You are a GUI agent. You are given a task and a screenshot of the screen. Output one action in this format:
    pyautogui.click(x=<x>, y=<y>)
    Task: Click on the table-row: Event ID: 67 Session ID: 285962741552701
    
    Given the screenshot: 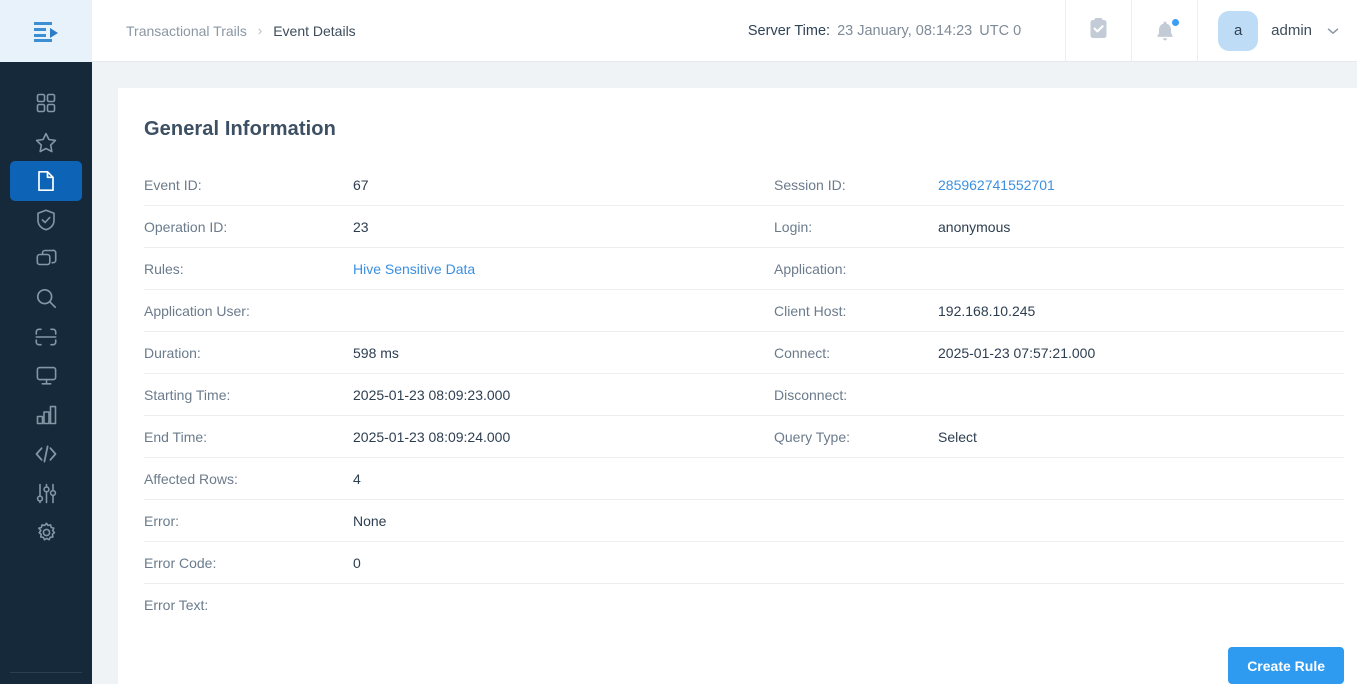 What is the action you would take?
    pyautogui.click(x=744, y=185)
    